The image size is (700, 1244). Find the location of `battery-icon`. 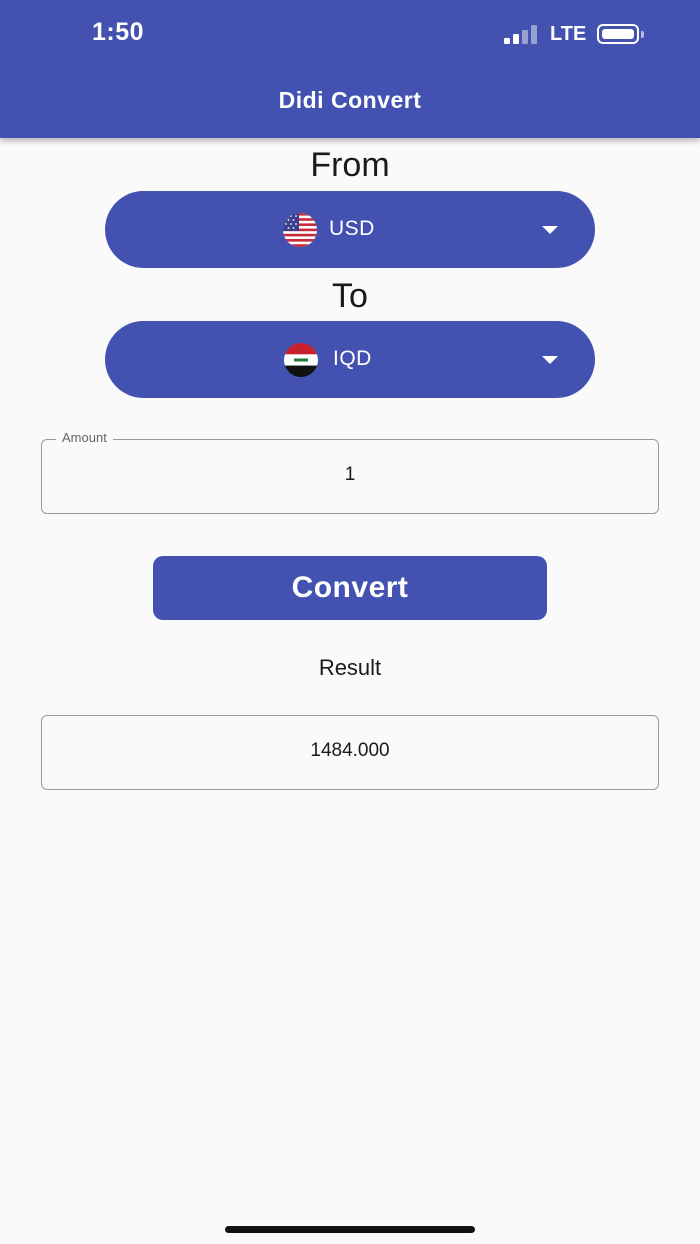

battery-icon is located at coordinates (618, 34).